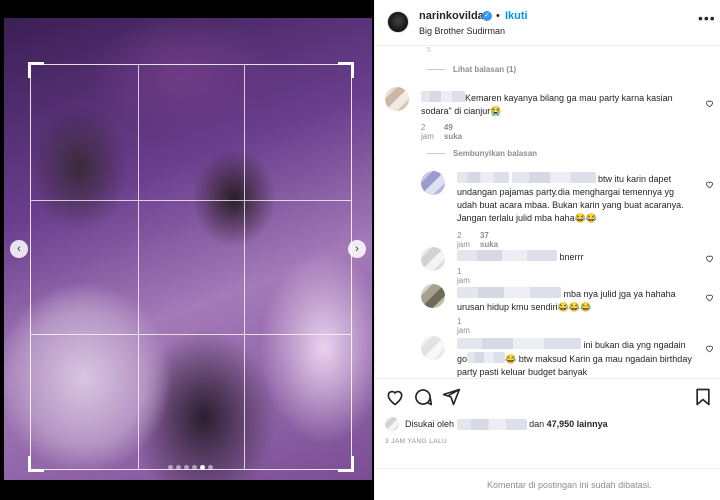 The image size is (720, 500). I want to click on hide-replies-button: Sembunyikan balasan, so click(482, 153).